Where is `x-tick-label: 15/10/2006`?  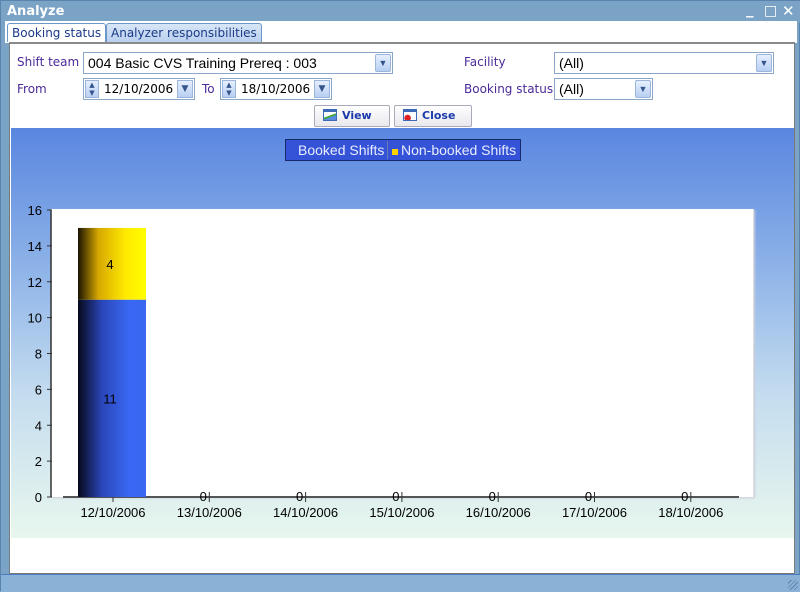
x-tick-label: 15/10/2006 is located at coordinates (401, 512).